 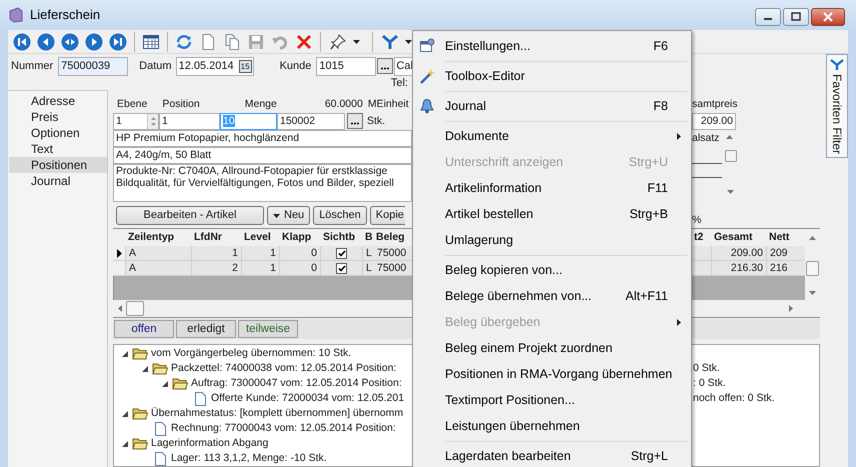 What do you see at coordinates (288, 215) in the screenshot?
I see `action-button: Neu` at bounding box center [288, 215].